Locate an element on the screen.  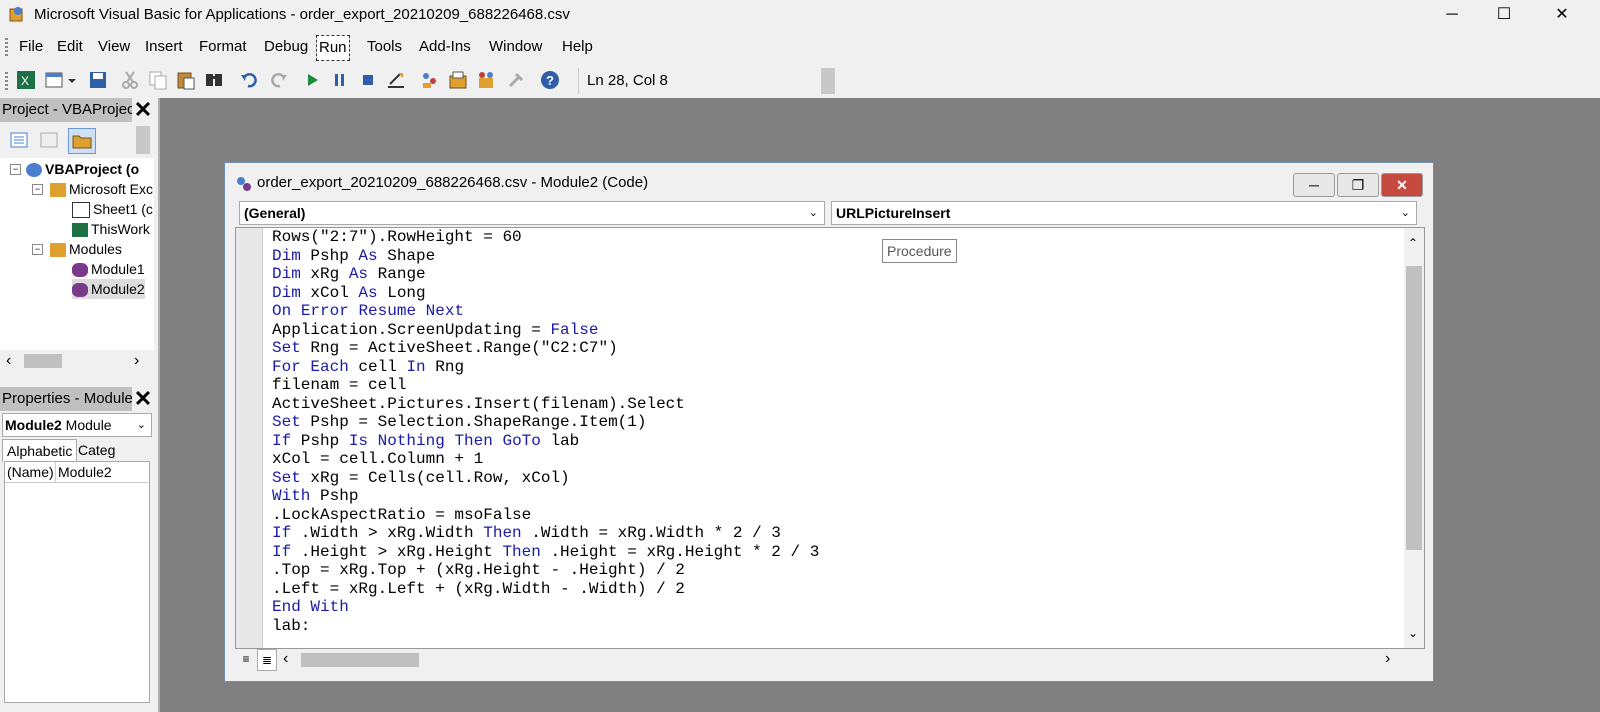
minimize-button: ─ is located at coordinates (1452, 15).